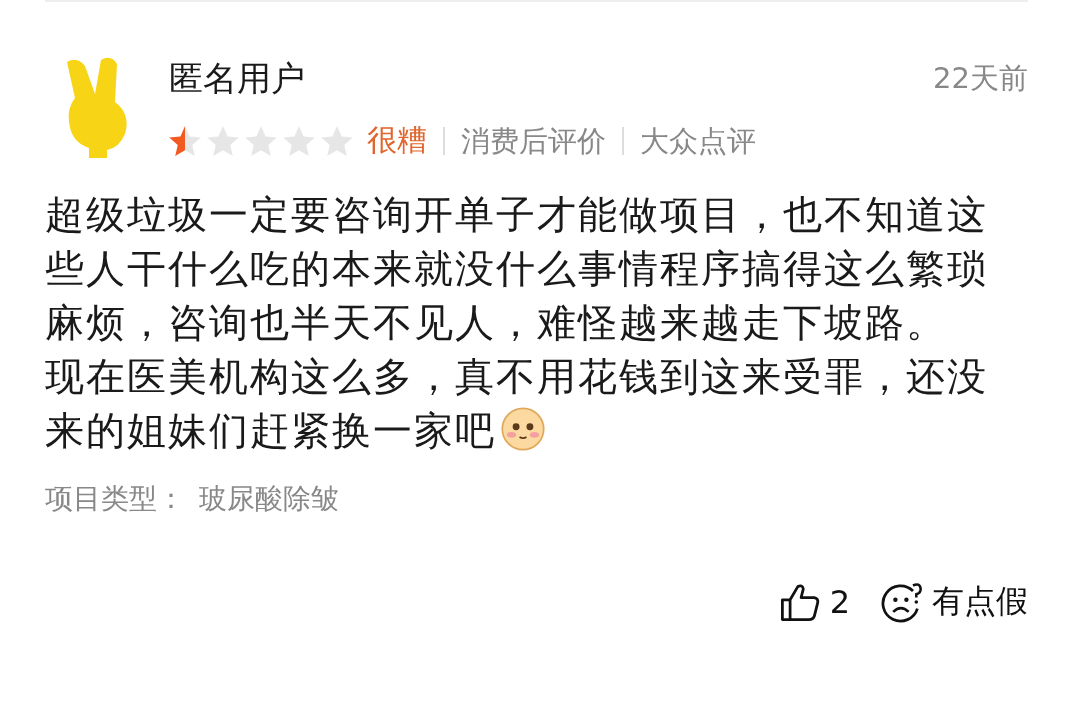 The height and width of the screenshot is (712, 1080). Describe the element at coordinates (697, 140) in the screenshot. I see `review-tag: 大众点评` at that location.